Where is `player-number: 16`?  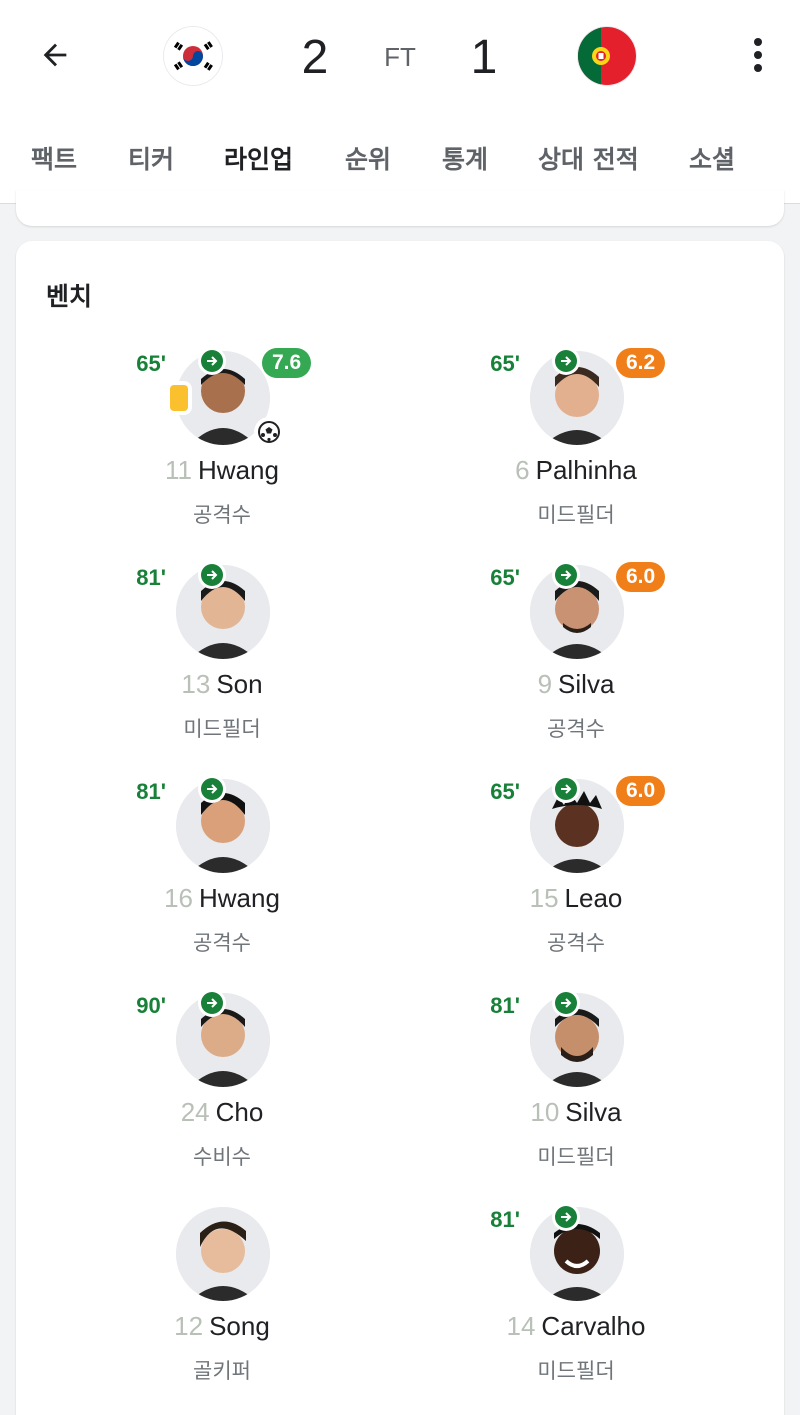
player-number: 16 is located at coordinates (178, 898).